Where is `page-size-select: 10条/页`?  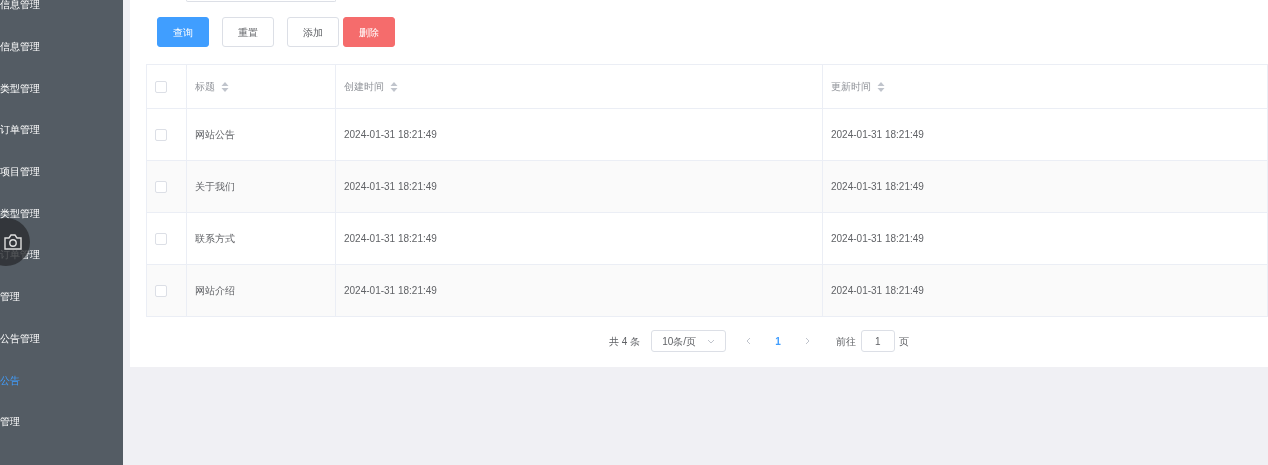
page-size-select: 10条/页 is located at coordinates (689, 341).